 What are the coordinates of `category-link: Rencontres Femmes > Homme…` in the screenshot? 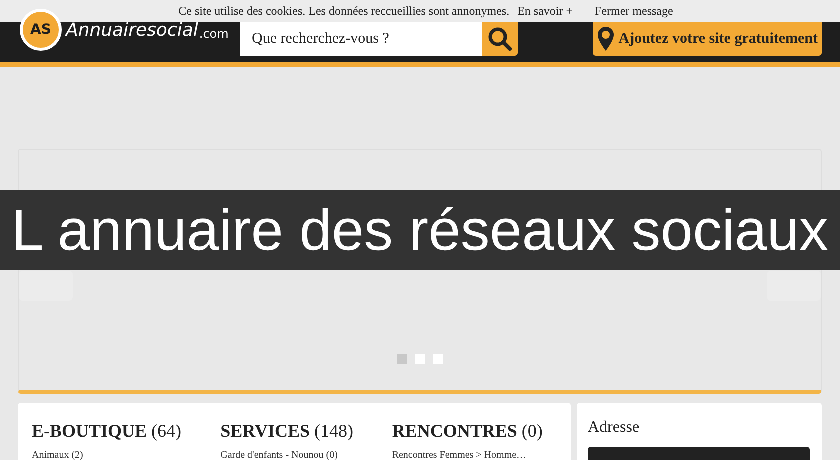 It's located at (481, 455).